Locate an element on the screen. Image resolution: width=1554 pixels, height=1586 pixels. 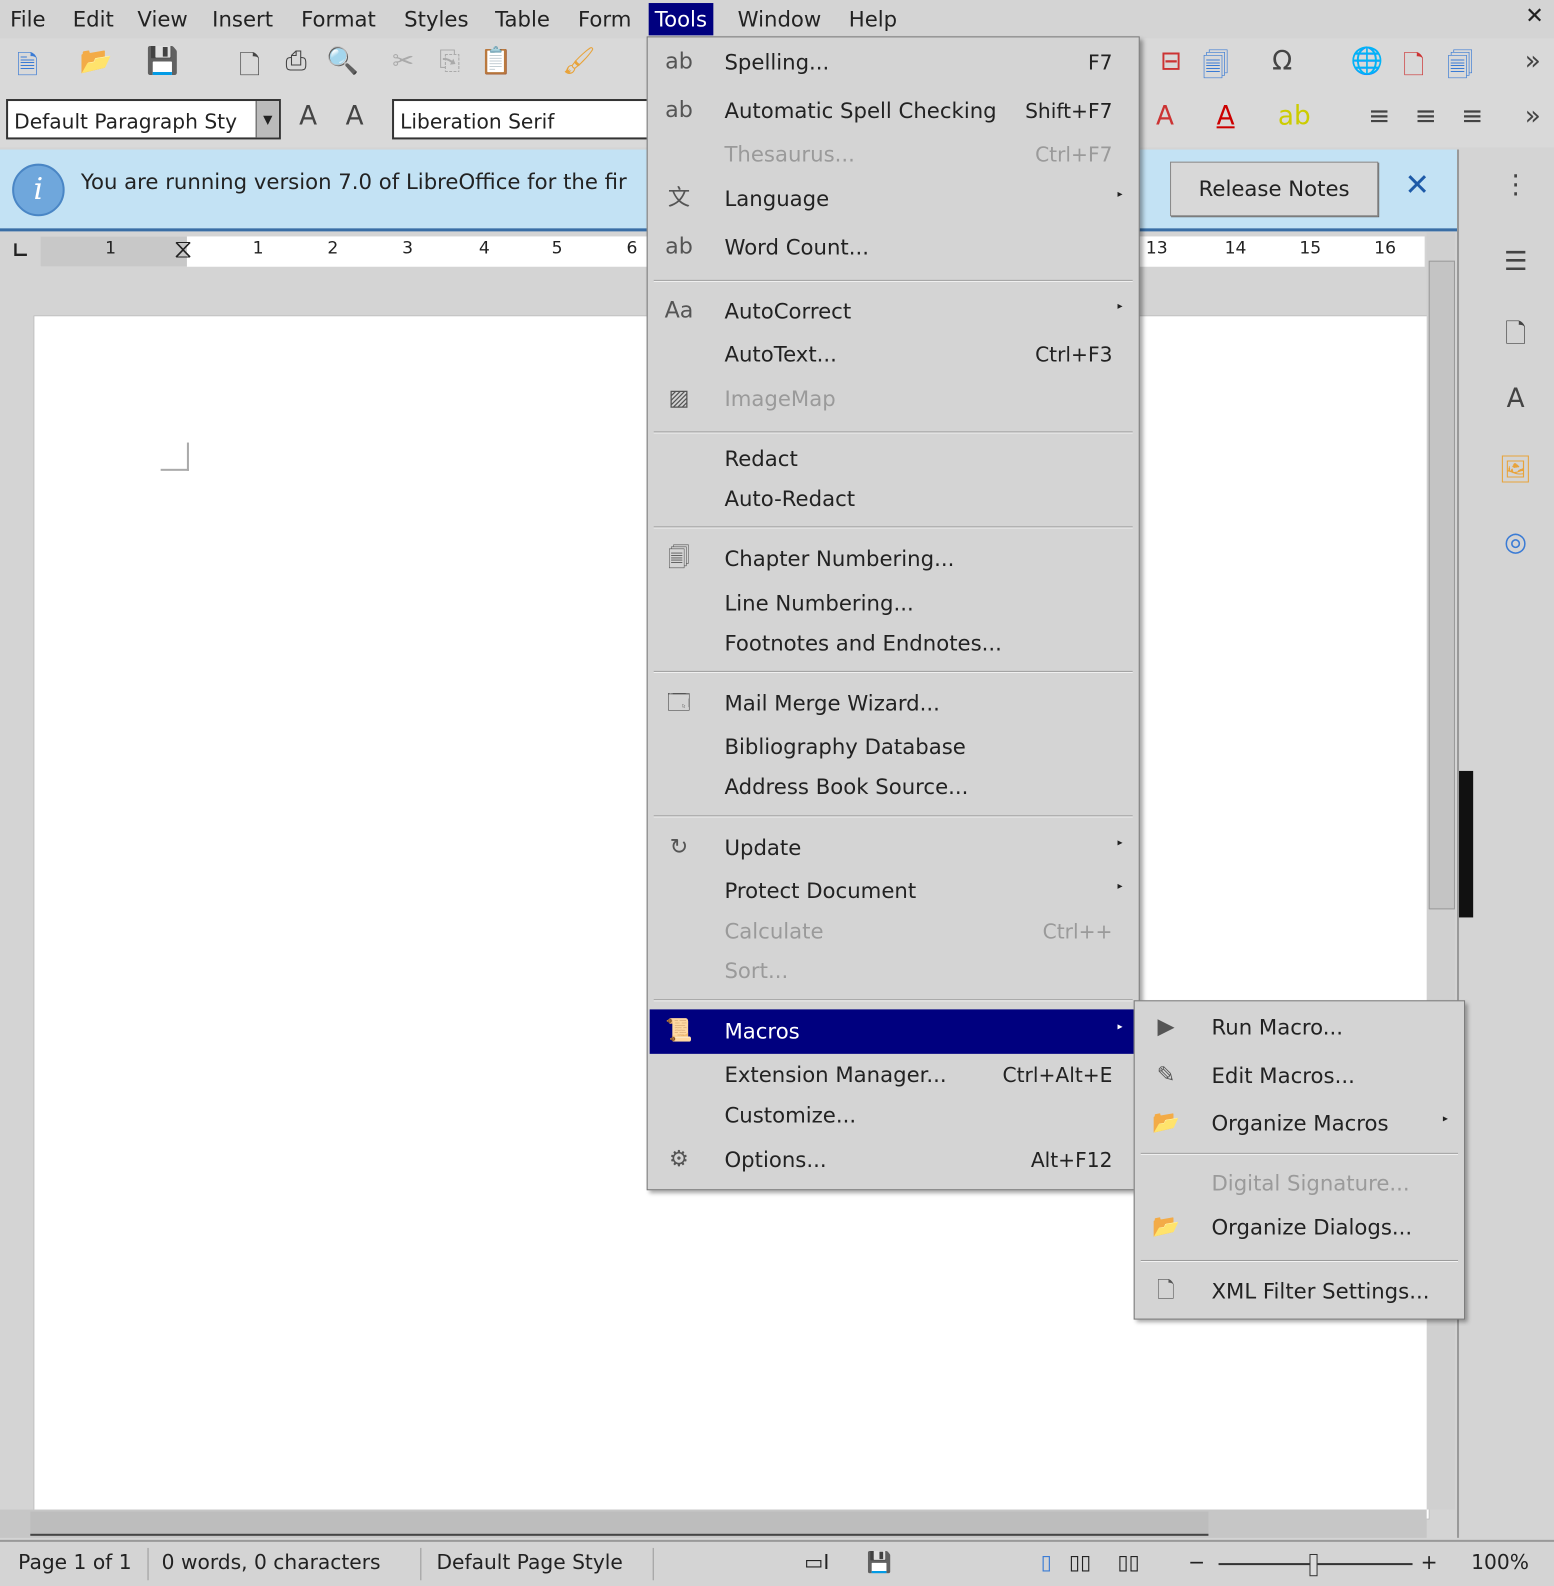
single-page-view-icon: ▯ is located at coordinates (1046, 1562).